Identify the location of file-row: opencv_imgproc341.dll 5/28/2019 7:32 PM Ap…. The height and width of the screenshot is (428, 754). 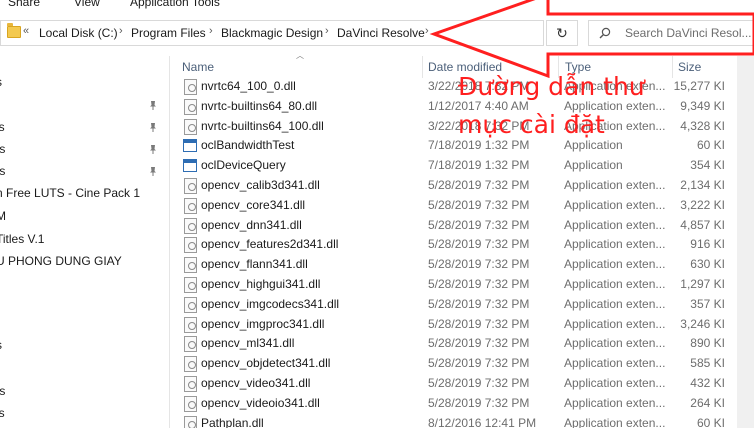
(467, 325).